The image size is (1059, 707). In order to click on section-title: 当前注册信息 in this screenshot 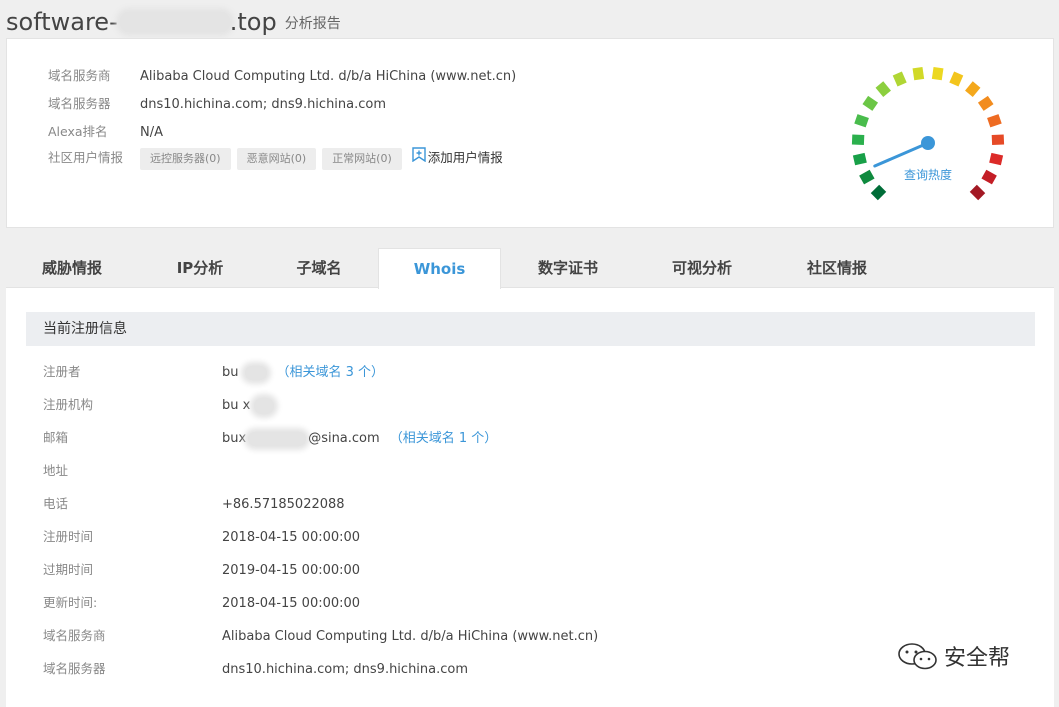, I will do `click(530, 329)`.